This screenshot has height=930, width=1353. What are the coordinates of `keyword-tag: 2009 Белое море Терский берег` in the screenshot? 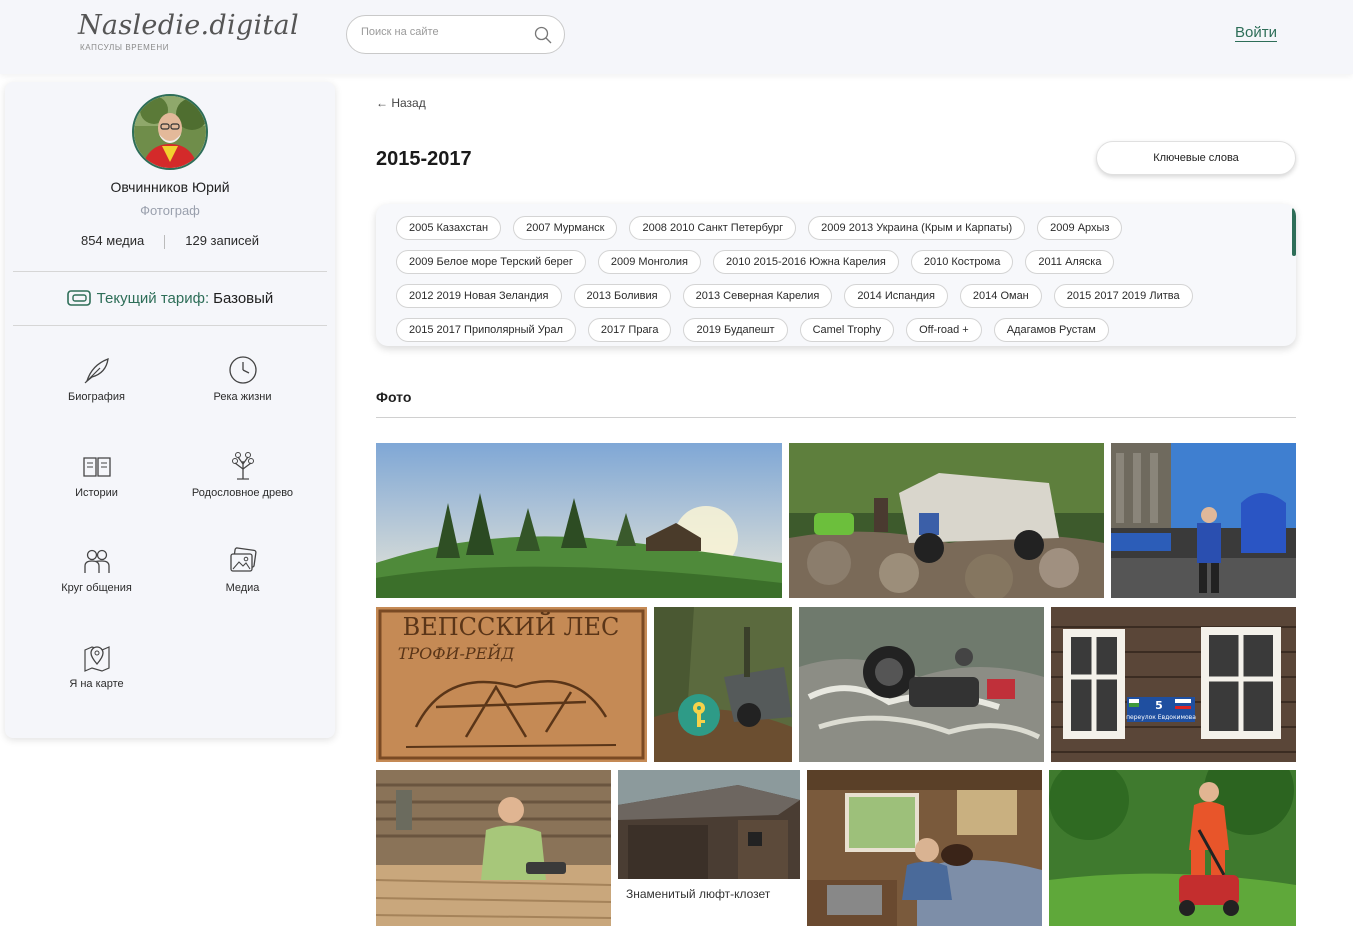 It's located at (491, 262).